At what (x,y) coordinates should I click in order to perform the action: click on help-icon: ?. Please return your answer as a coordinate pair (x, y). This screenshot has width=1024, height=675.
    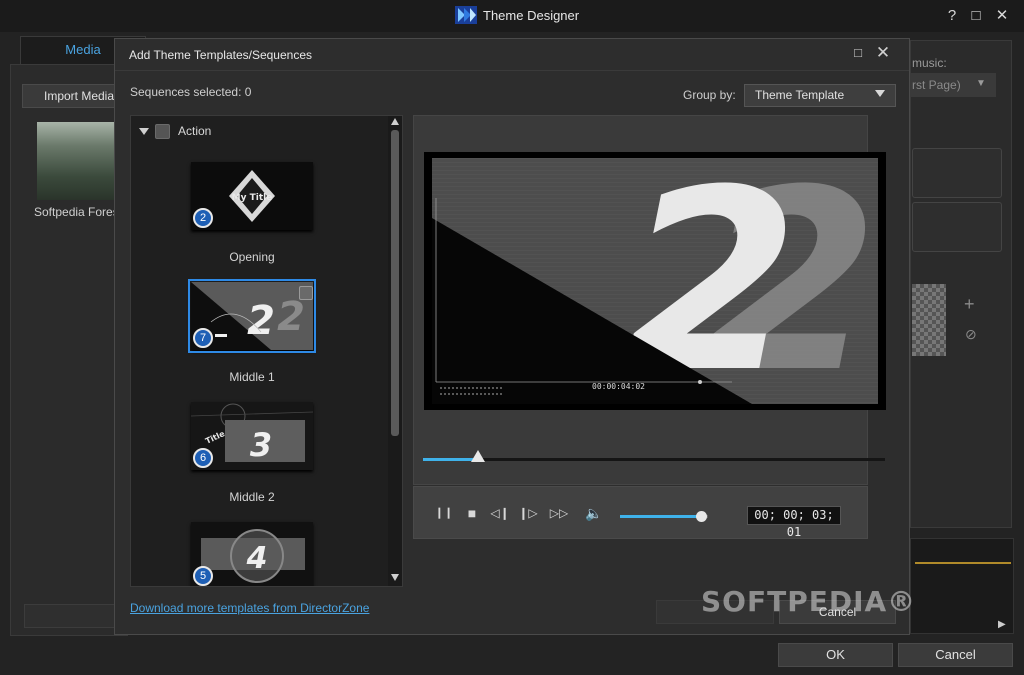
    Looking at the image, I should click on (952, 16).